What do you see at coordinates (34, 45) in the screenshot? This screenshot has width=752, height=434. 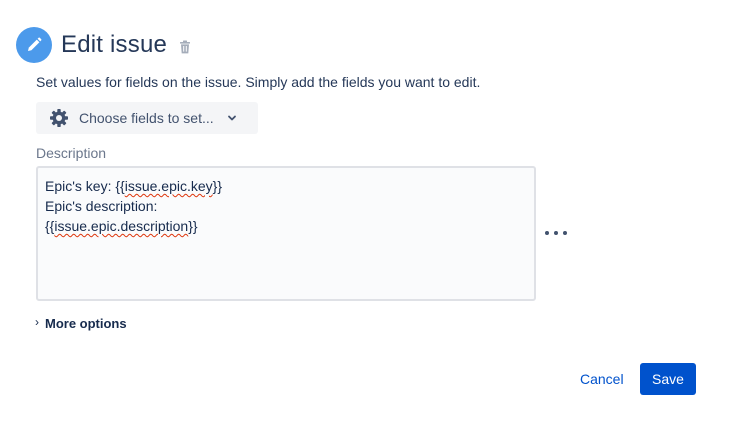 I see `pencil-icon` at bounding box center [34, 45].